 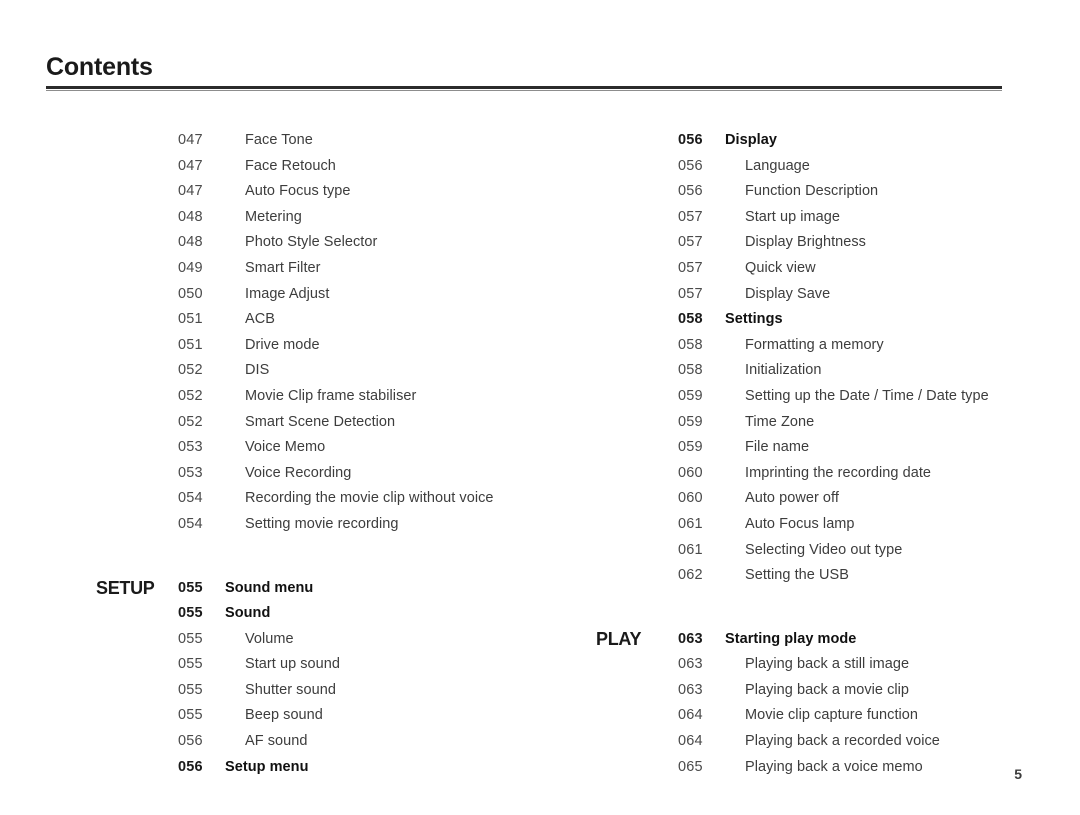 I want to click on toc-entry: 057 Start up image, so click(x=831, y=218).